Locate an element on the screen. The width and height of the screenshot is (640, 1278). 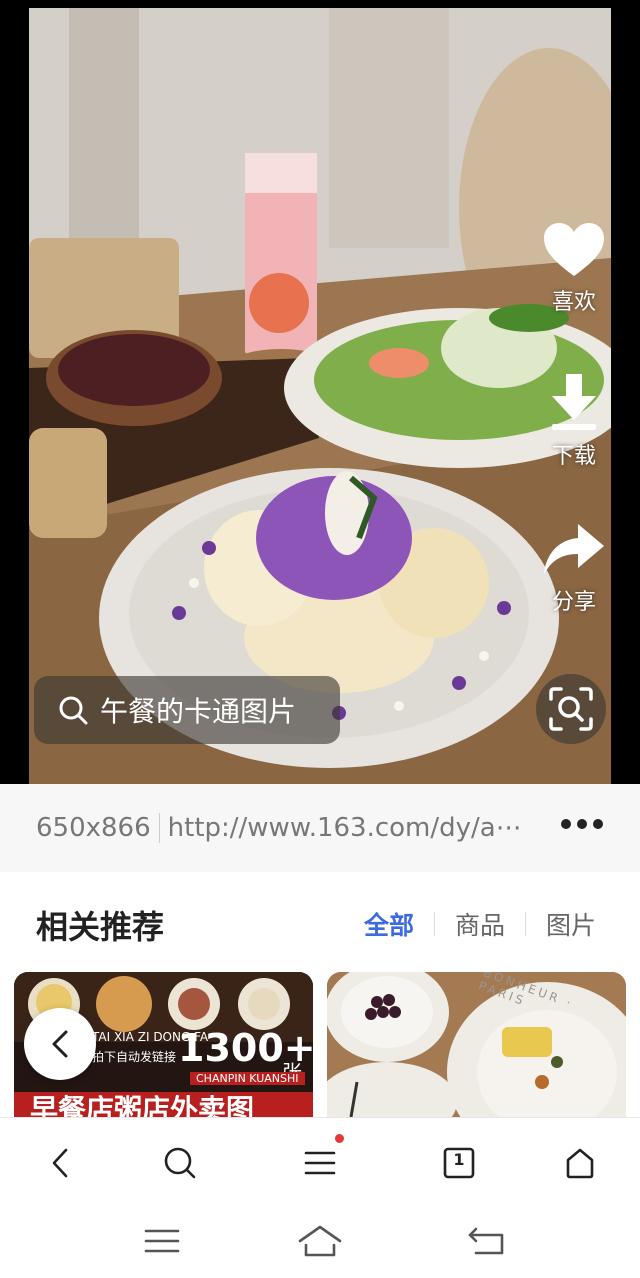
image-search-text: 午餐的卡通图片 is located at coordinates (198, 711).